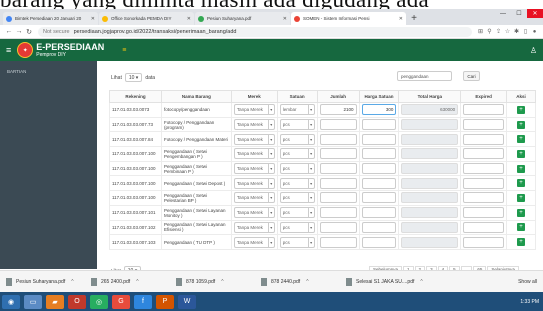 Image resolution: width=543 pixels, height=311 pixels. Describe the element at coordinates (77, 301) in the screenshot. I see `office-icon: O` at that location.